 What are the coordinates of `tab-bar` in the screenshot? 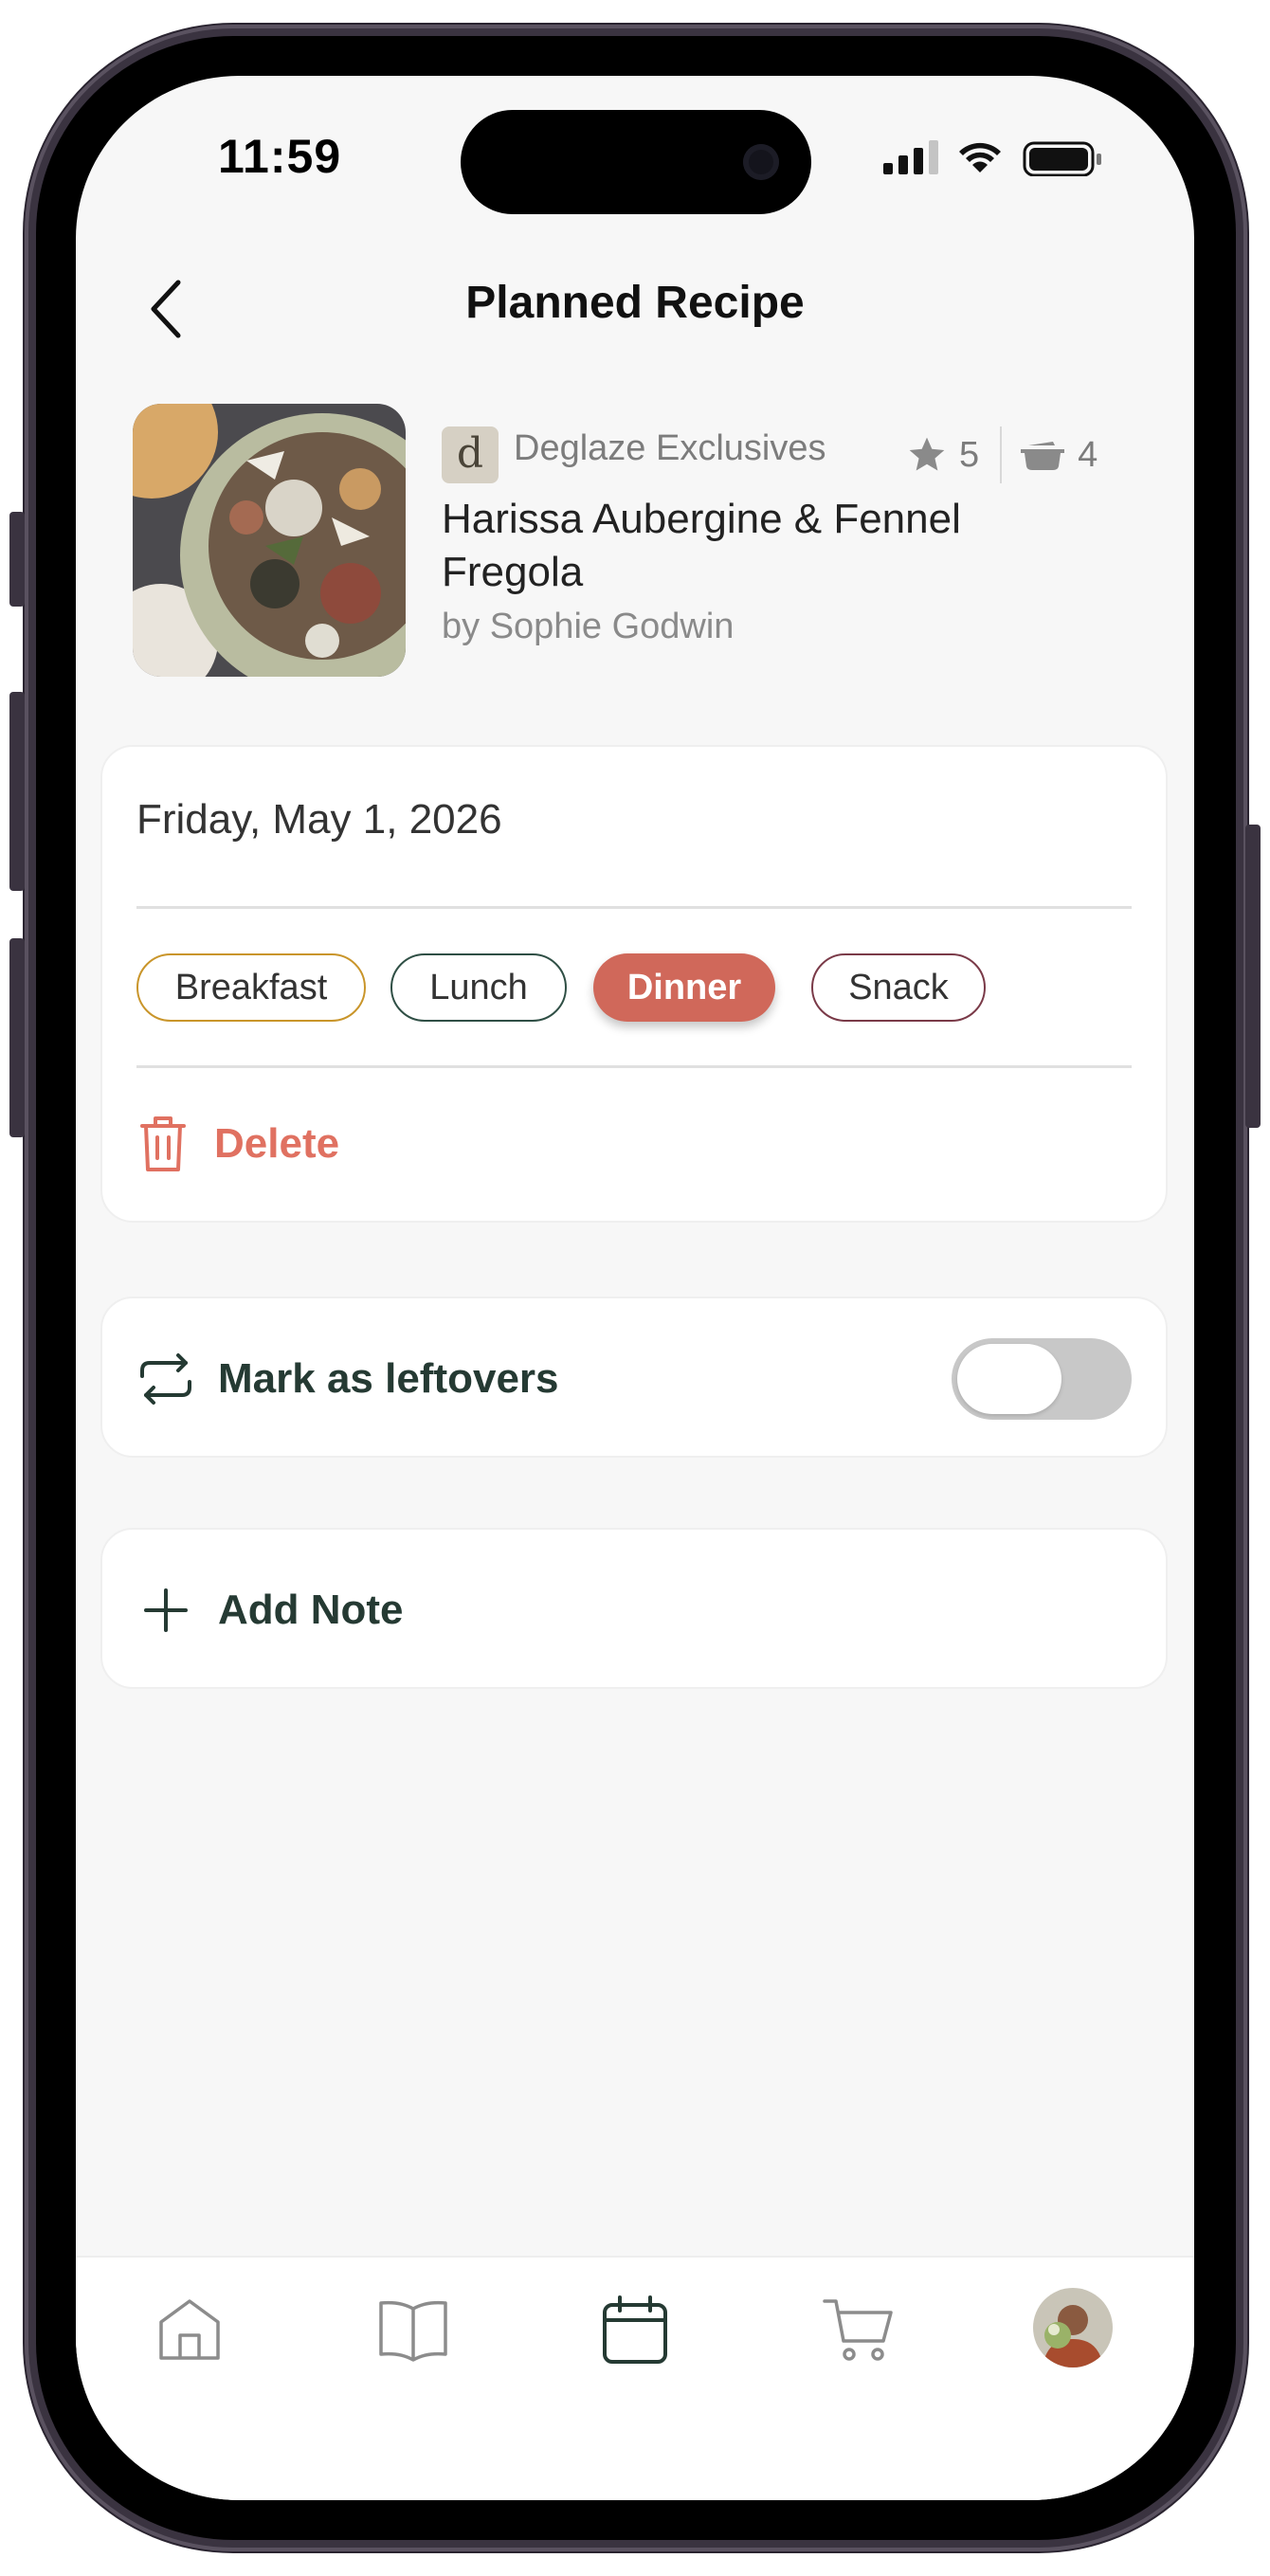 It's located at (635, 2378).